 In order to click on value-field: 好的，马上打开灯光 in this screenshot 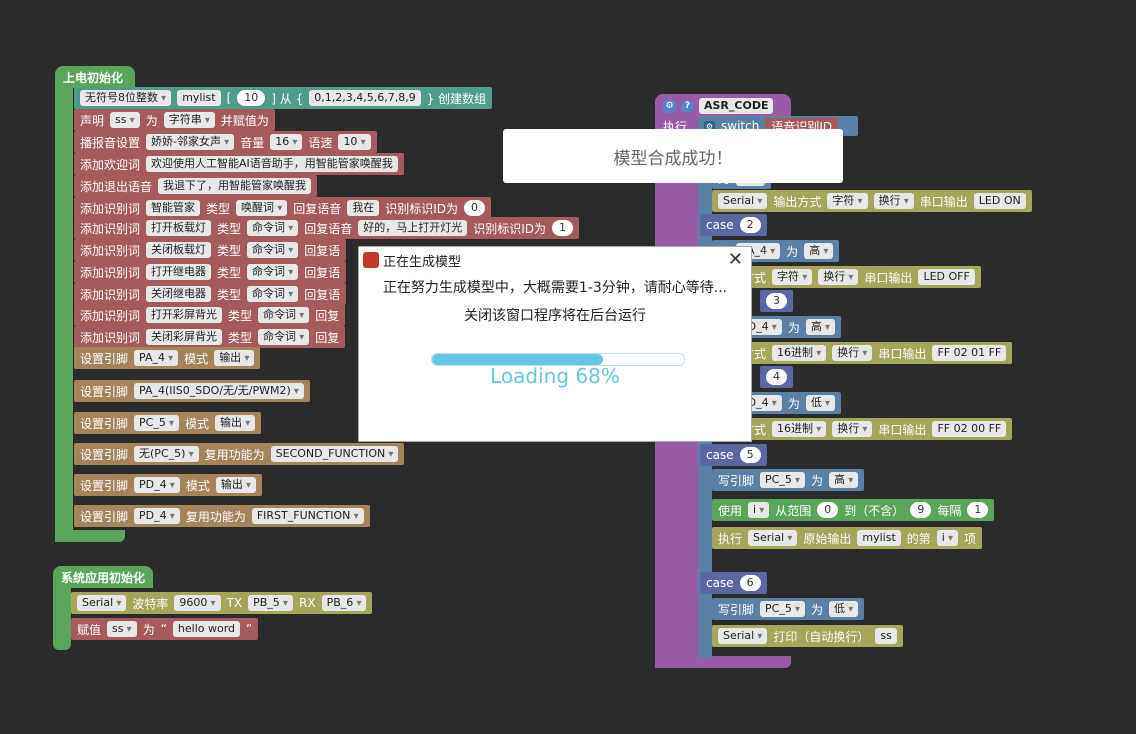, I will do `click(413, 228)`.